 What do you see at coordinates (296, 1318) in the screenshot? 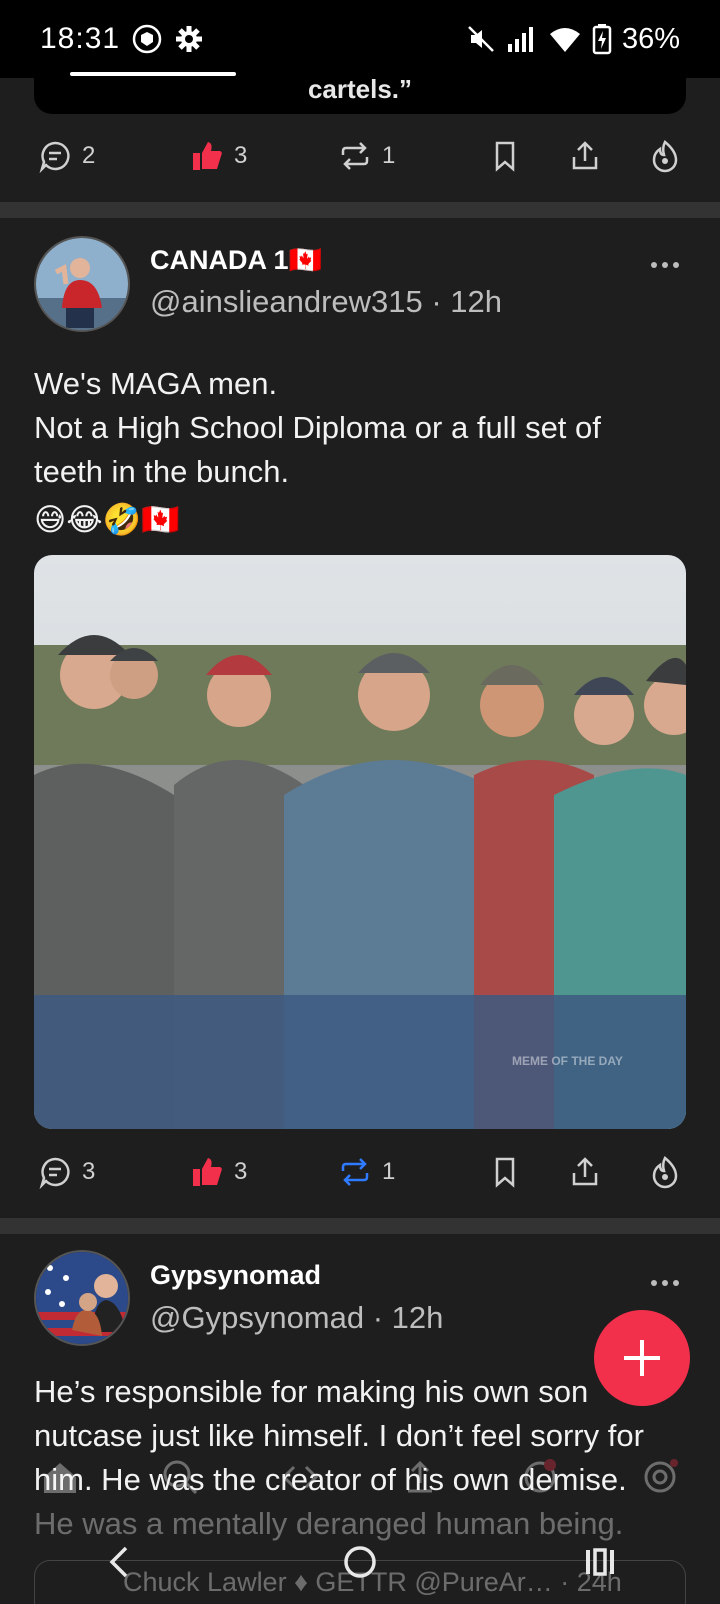
I see `author-handle: @Gypsynomad · 12h` at bounding box center [296, 1318].